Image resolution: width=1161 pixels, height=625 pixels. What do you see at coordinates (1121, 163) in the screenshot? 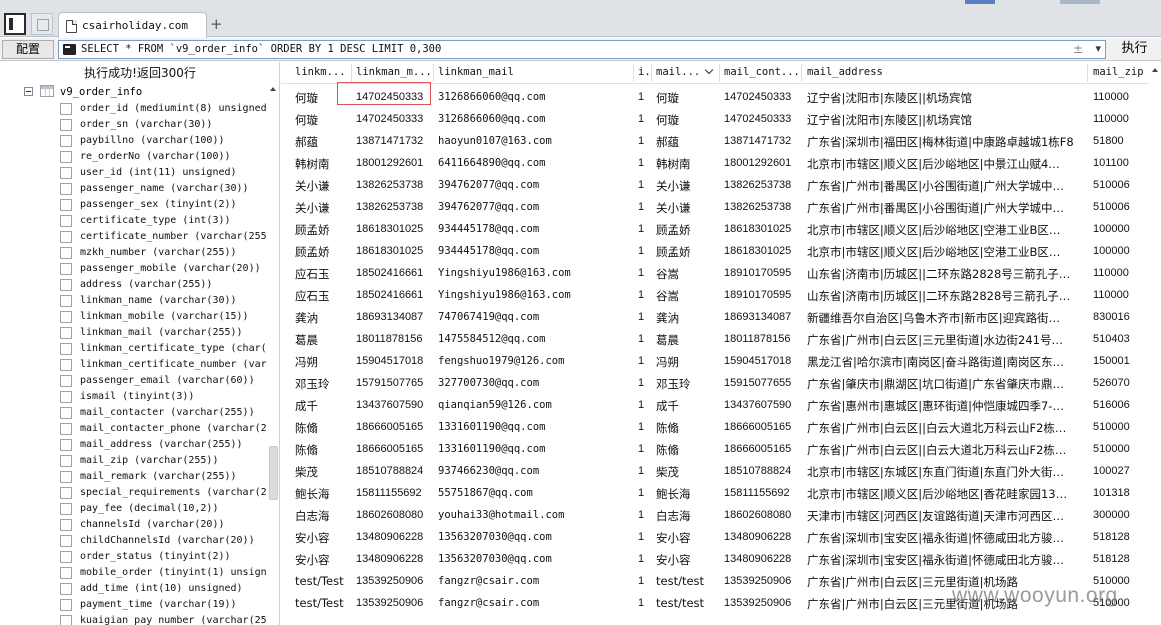
I see `table-cell: 101100` at bounding box center [1121, 163].